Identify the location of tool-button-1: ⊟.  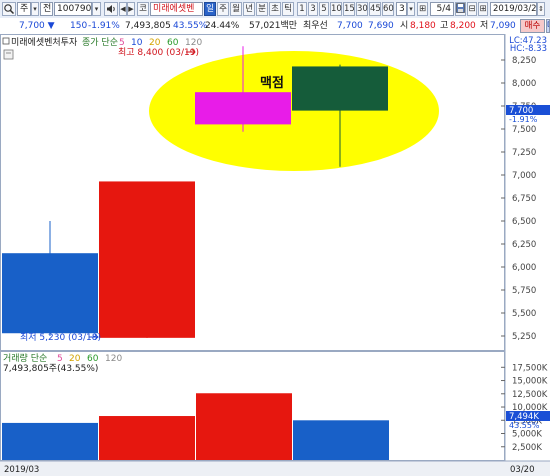
(472, 9).